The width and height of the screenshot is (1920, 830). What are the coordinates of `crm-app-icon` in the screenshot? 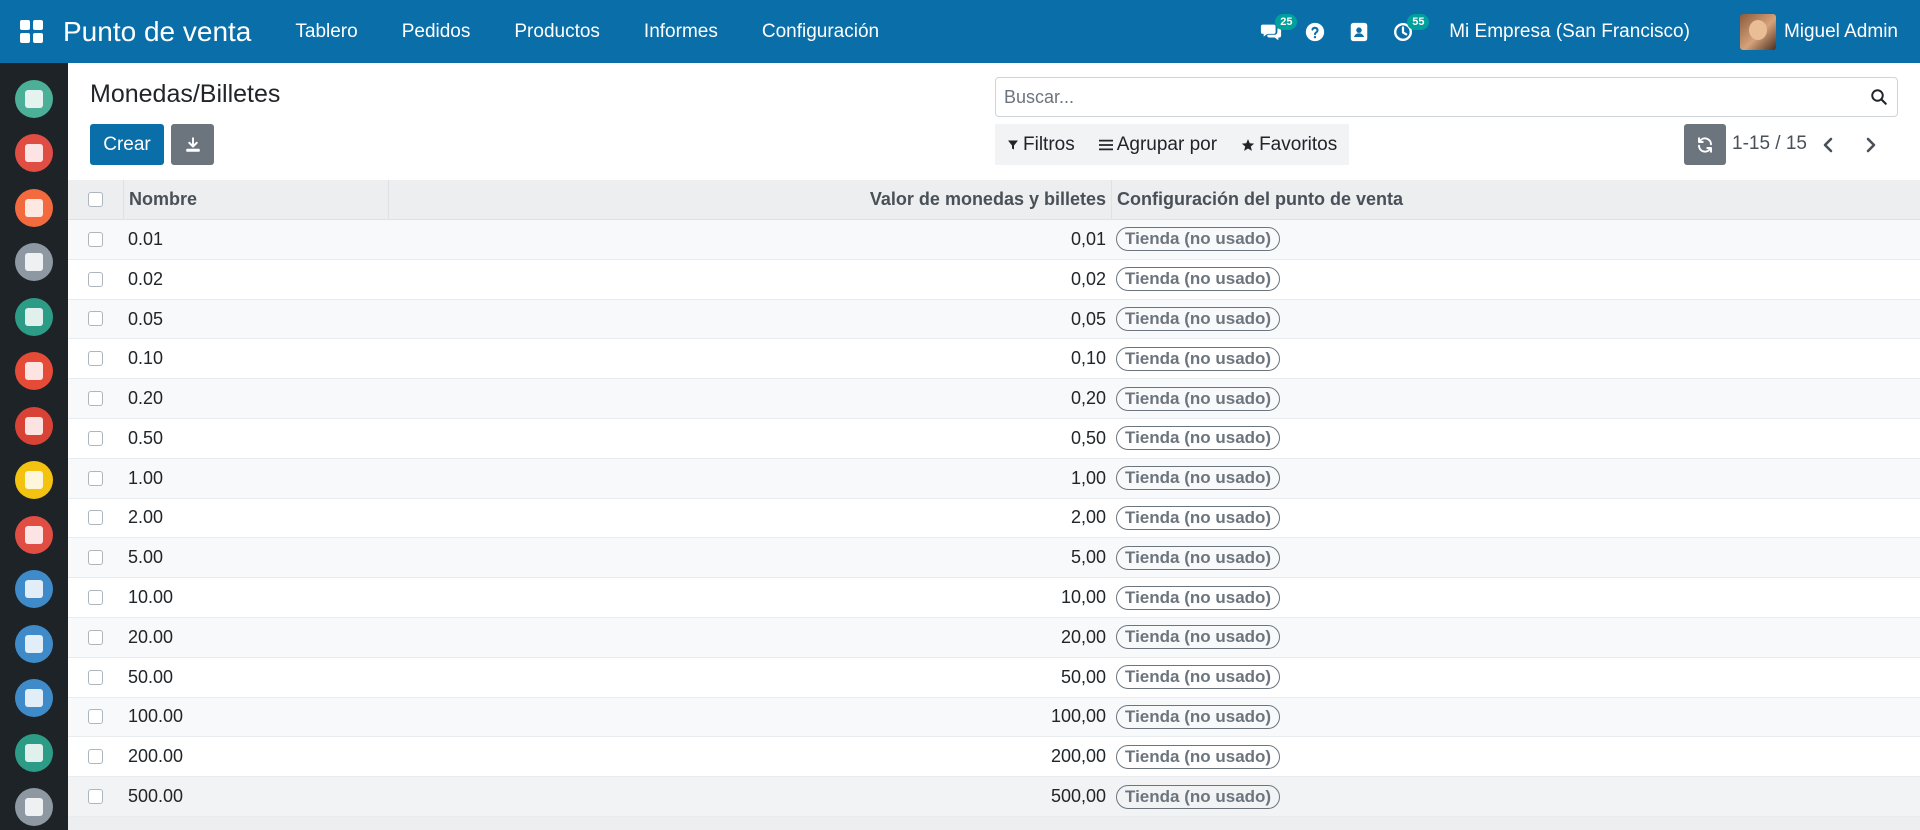 It's located at (34, 262).